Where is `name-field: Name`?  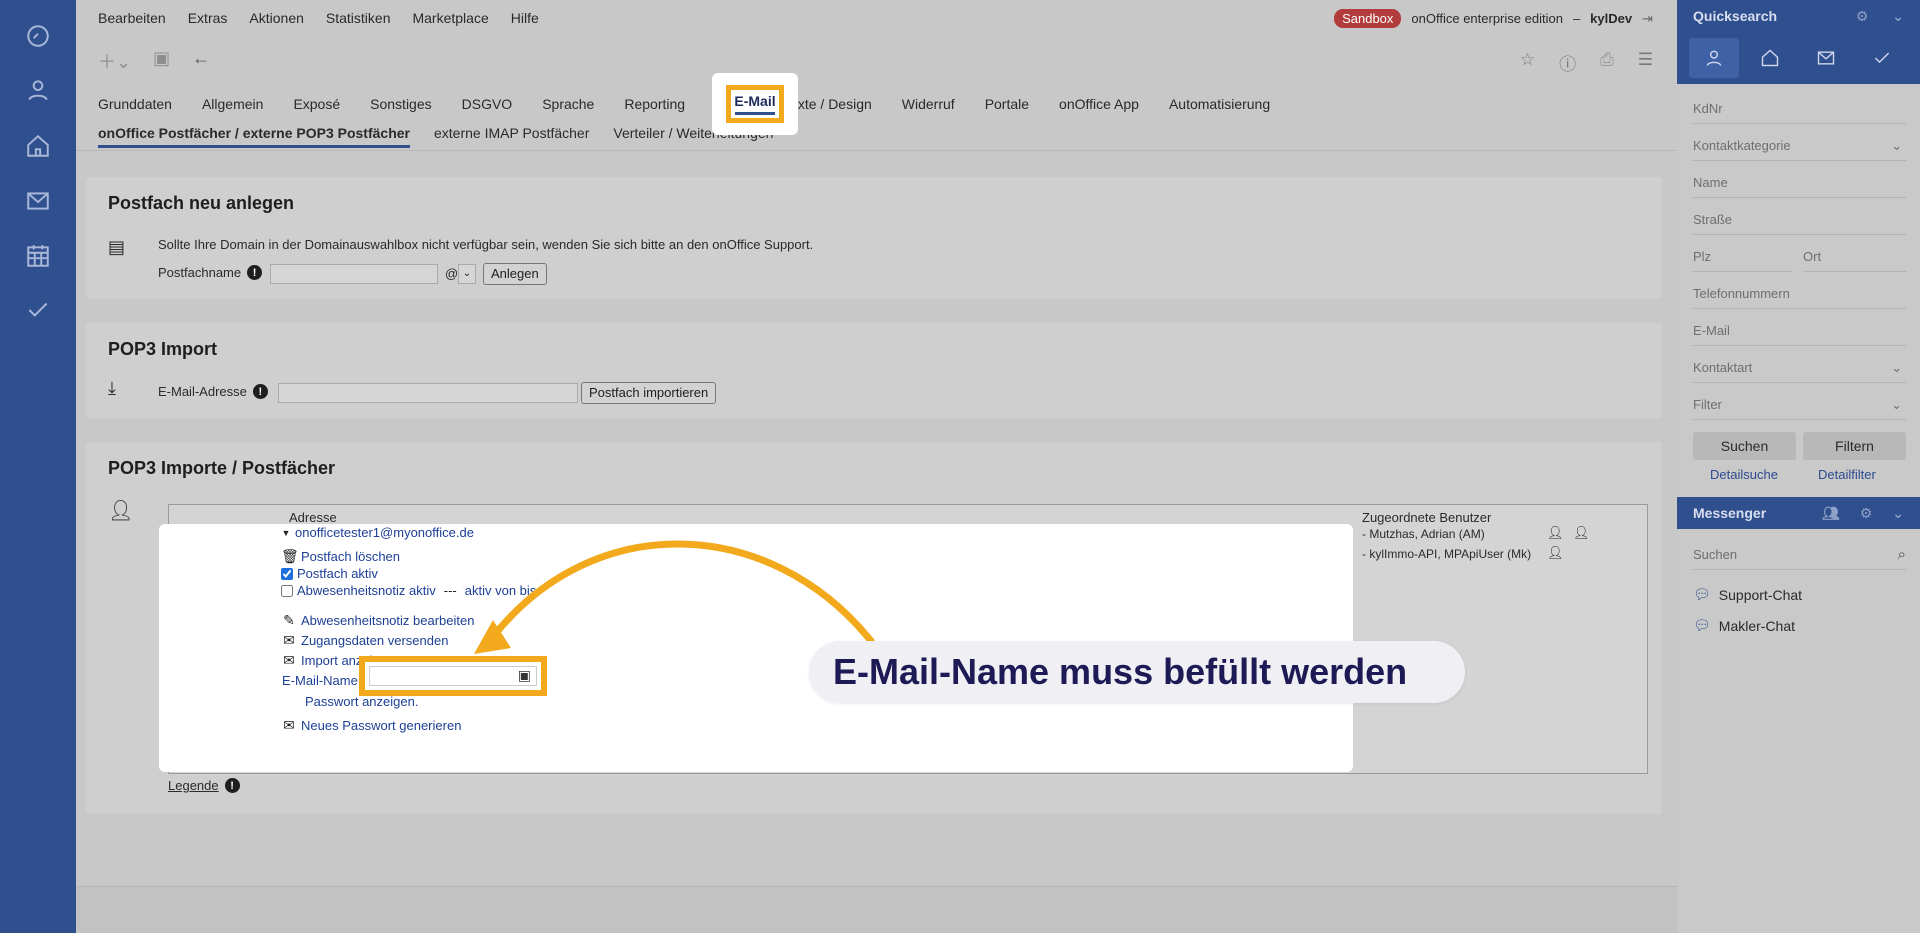 name-field: Name is located at coordinates (1799, 183).